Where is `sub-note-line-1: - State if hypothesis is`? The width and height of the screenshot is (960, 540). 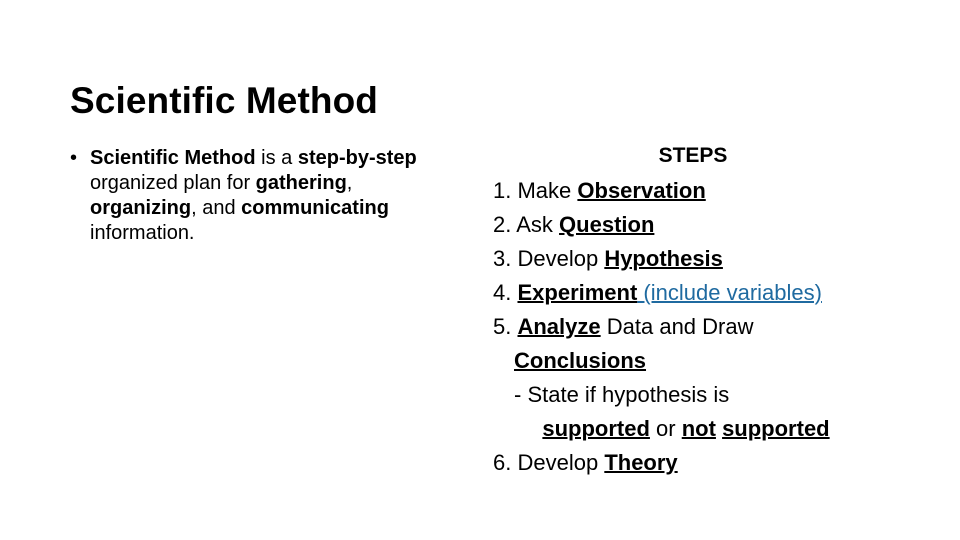 sub-note-line-1: - State if hypothesis is is located at coordinates (686, 395).